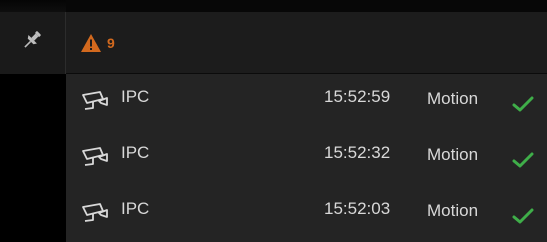  I want to click on event-time: 15:52:59, so click(357, 96).